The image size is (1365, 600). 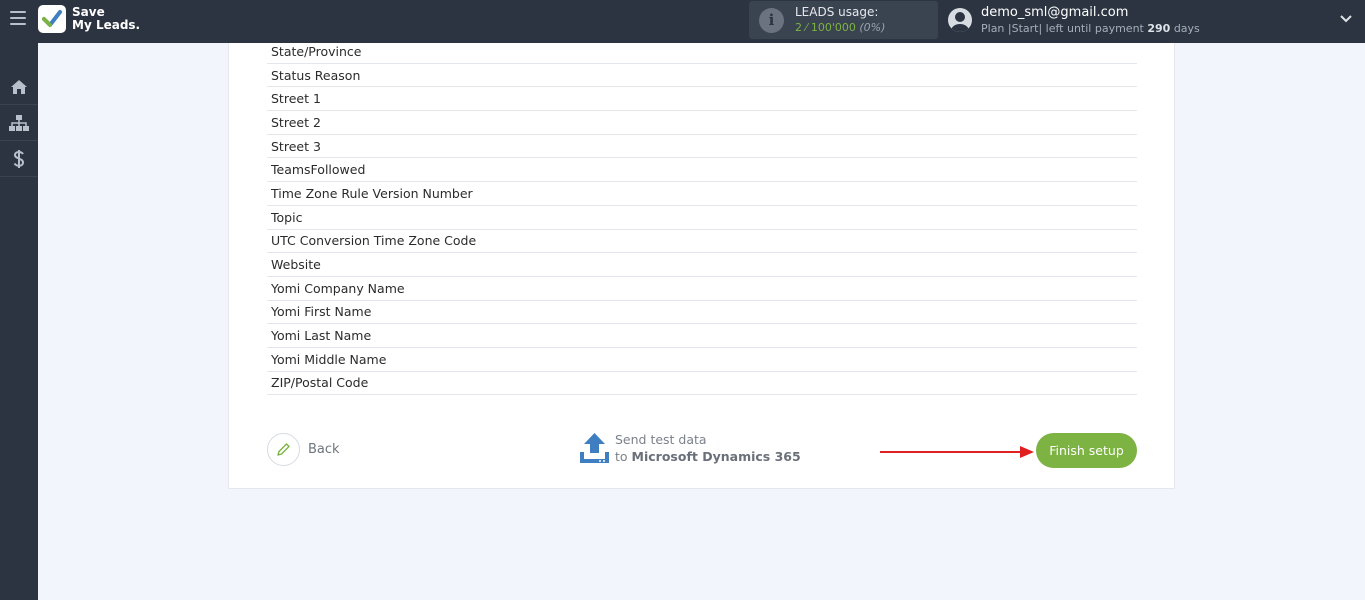 I want to click on field-row: Website, so click(x=702, y=265).